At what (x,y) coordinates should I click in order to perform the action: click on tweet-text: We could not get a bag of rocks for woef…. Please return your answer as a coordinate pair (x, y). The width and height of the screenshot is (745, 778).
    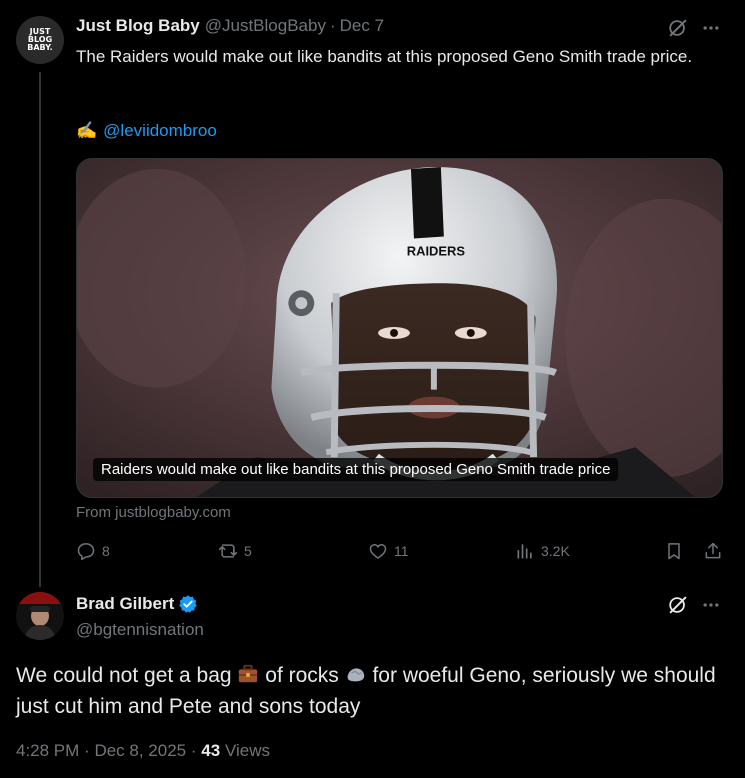
    Looking at the image, I should click on (372, 691).